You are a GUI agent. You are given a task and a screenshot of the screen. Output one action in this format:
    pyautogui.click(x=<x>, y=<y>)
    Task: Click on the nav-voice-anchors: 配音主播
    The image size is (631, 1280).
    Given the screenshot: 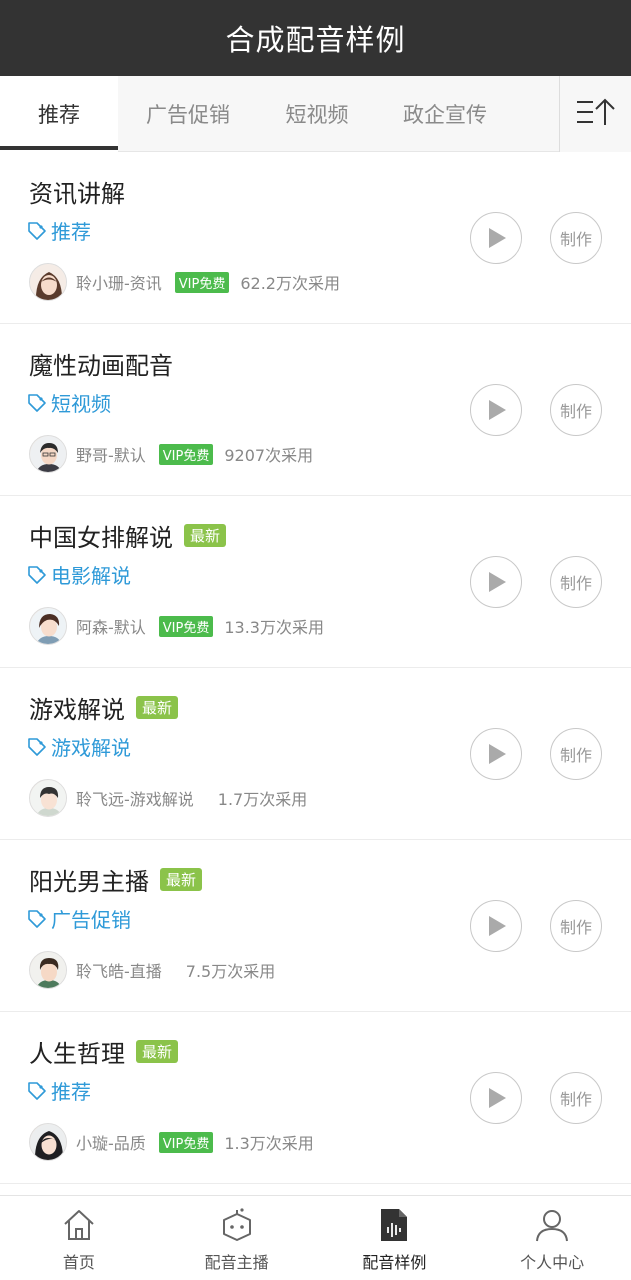 What is the action you would take?
    pyautogui.click(x=237, y=1238)
    